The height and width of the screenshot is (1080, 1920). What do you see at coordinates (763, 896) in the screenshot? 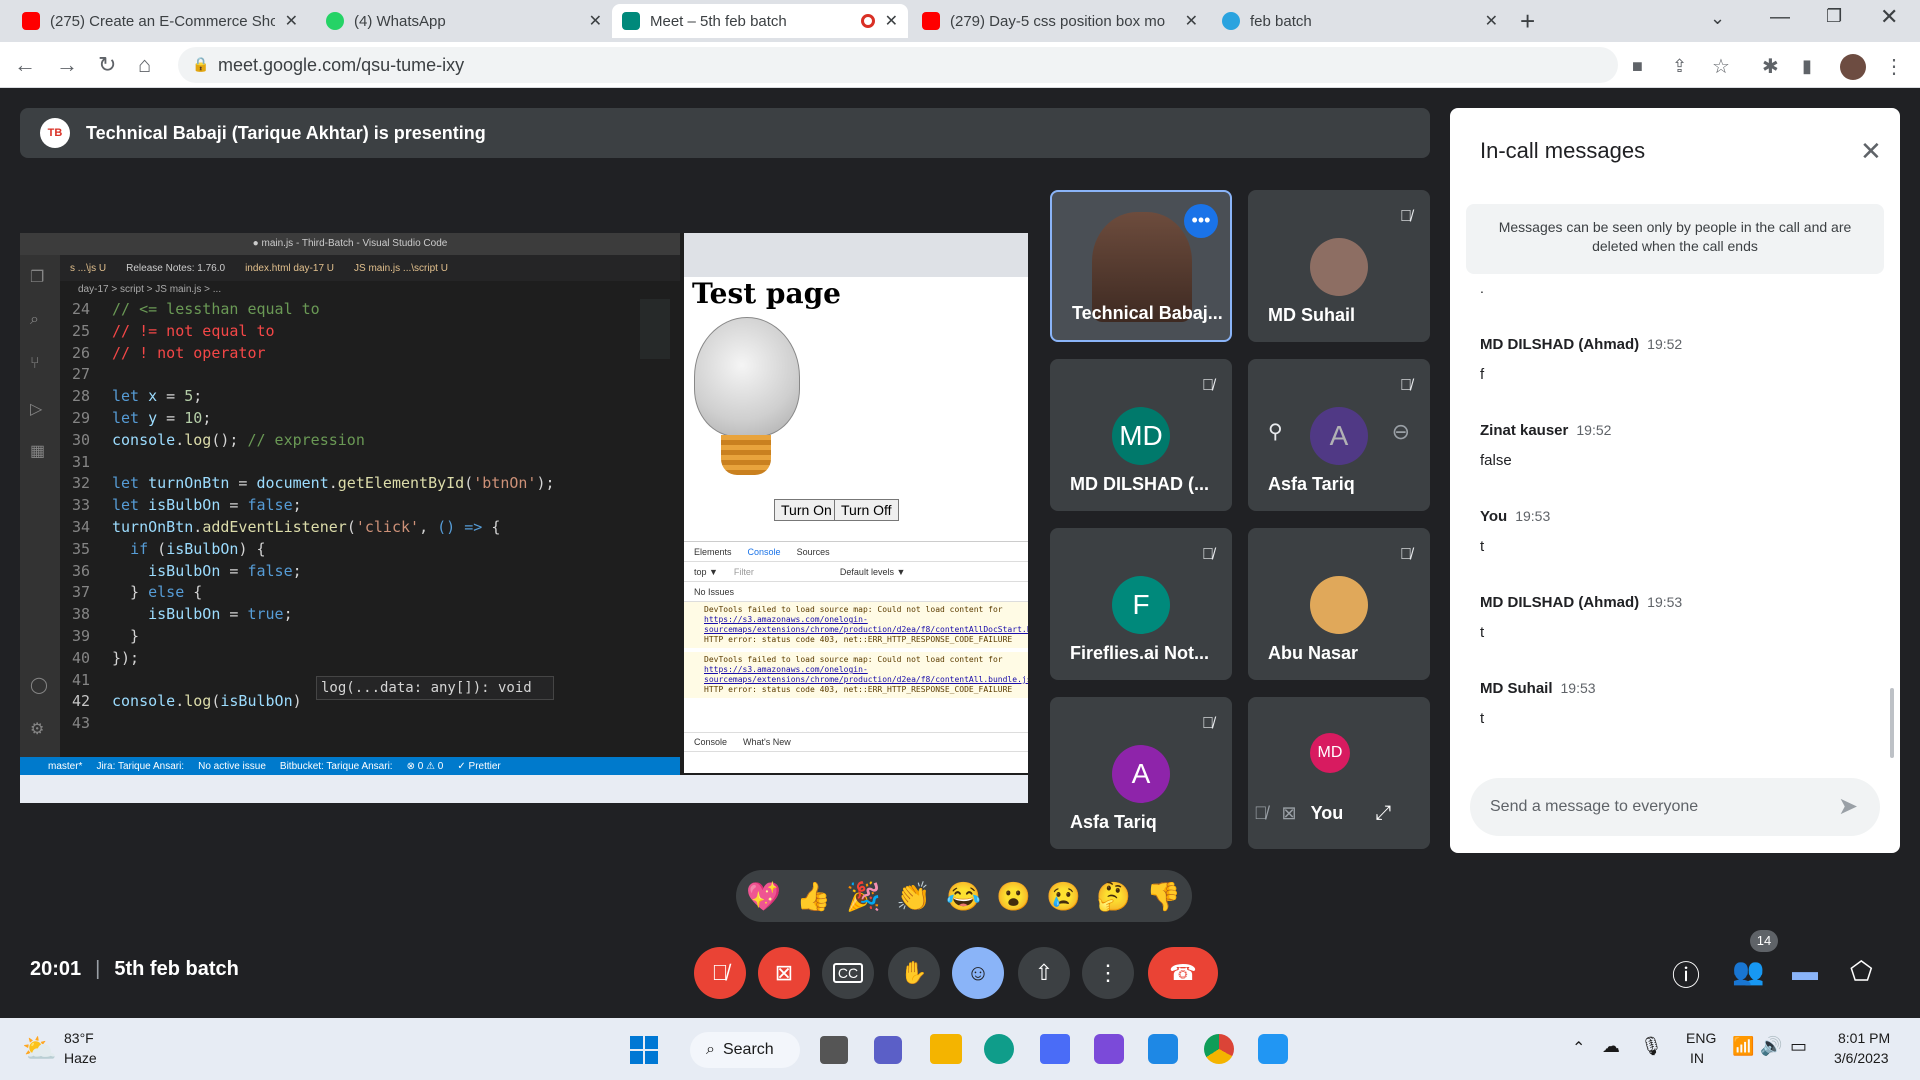
I see `reaction-heart: 💖` at bounding box center [763, 896].